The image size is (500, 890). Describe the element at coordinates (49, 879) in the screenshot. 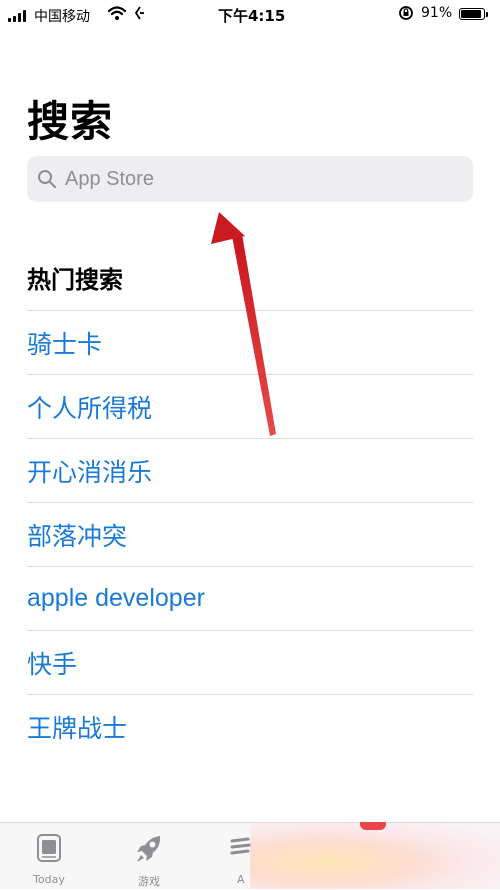

I see `tab-label: Today` at that location.